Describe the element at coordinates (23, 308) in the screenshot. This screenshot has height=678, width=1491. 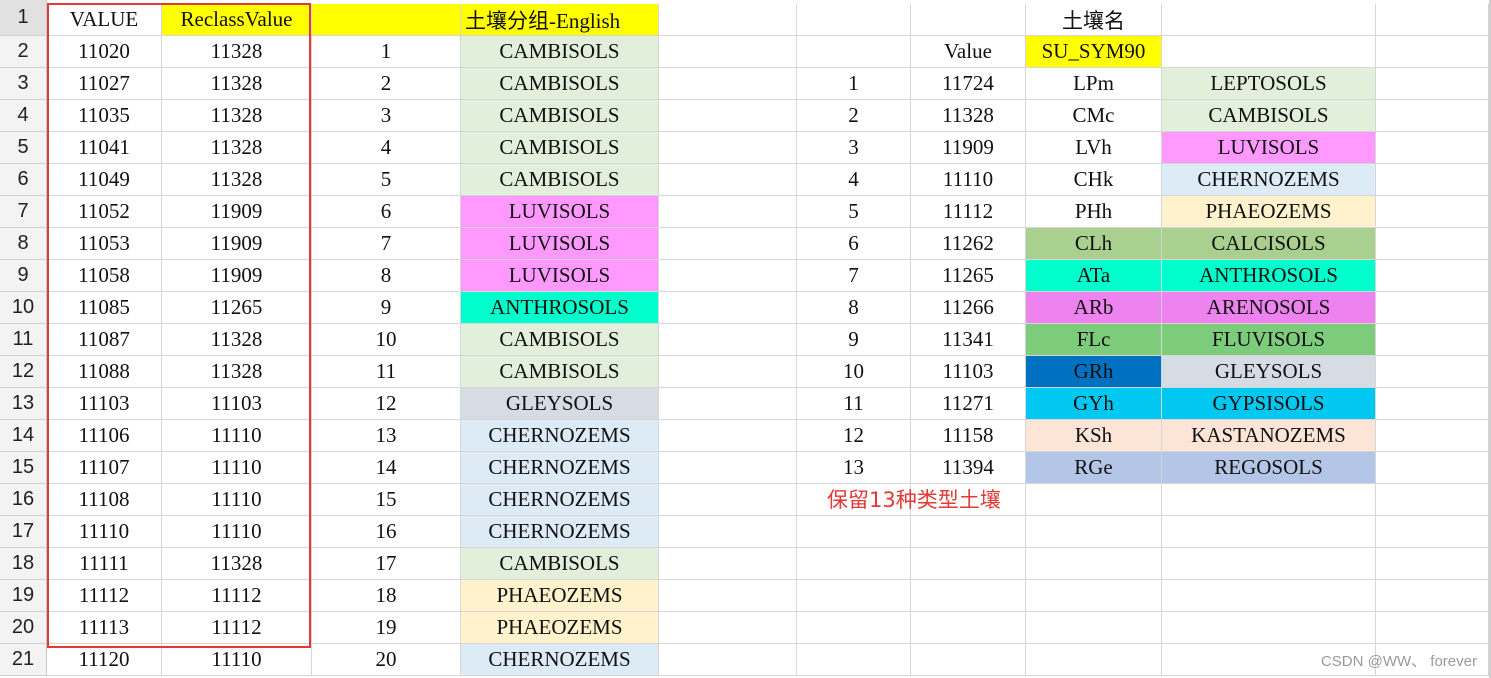
I see `row-header: 10` at that location.